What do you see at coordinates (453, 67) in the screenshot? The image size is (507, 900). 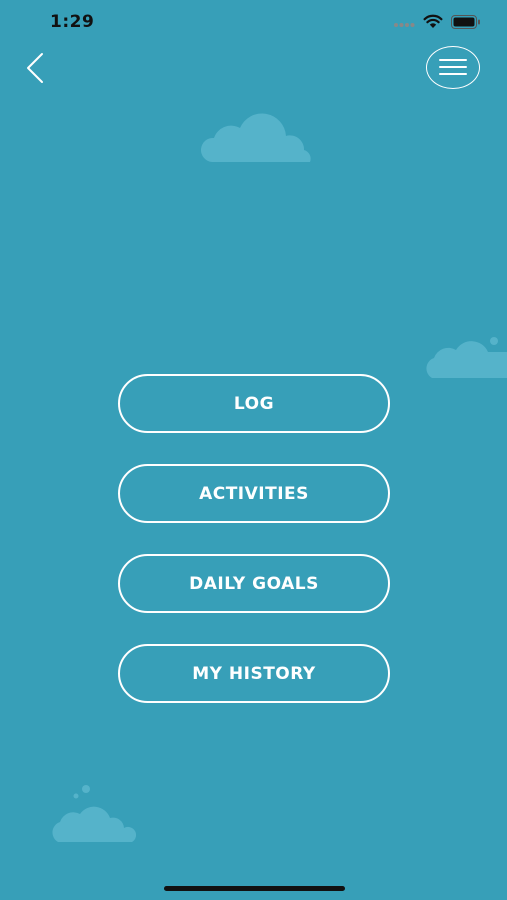 I see `menu-button` at bounding box center [453, 67].